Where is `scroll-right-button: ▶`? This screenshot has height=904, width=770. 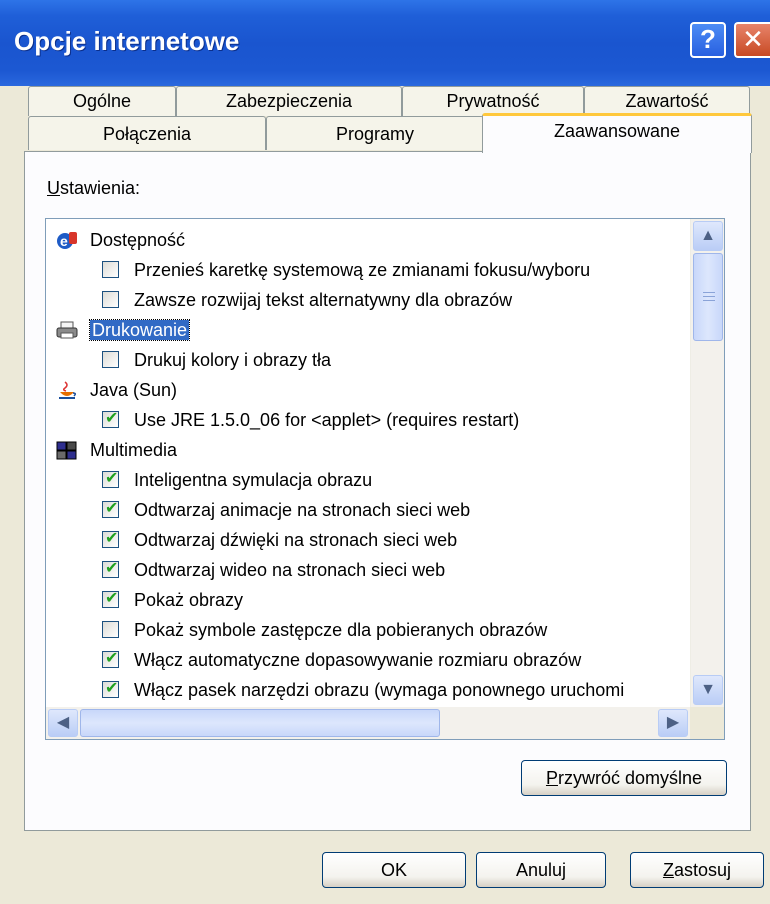 scroll-right-button: ▶ is located at coordinates (673, 723).